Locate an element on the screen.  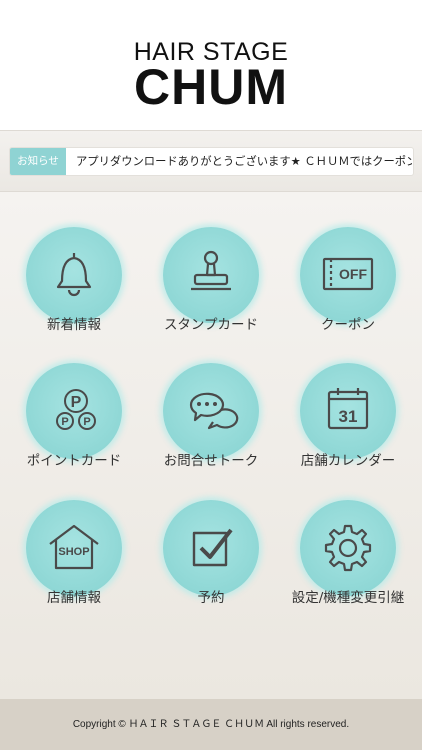
news-badge: お知らせ is located at coordinates (38, 161).